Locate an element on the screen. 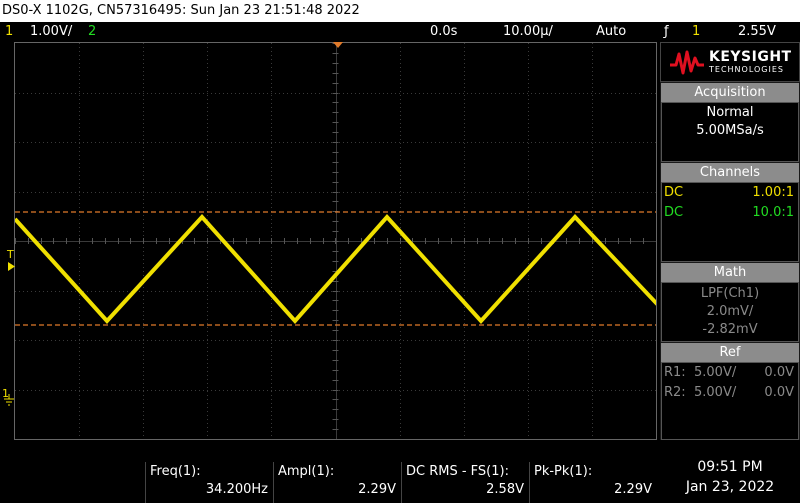  ref-panel: R1: 5.00V/ 0.0V R2: 5.00V/ 0.0V is located at coordinates (730, 401).